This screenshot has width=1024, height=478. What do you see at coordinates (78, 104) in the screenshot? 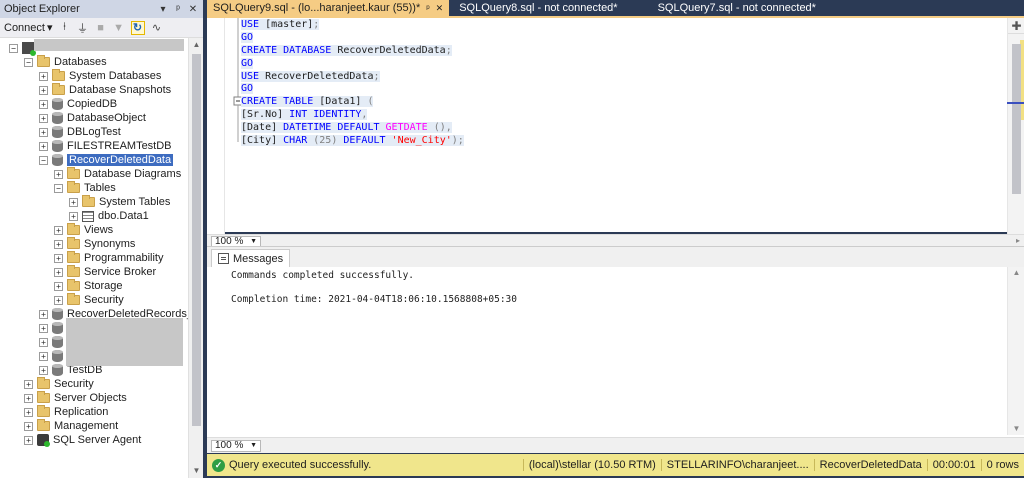
I see `tree-node-database: + CopiedDB` at bounding box center [78, 104].